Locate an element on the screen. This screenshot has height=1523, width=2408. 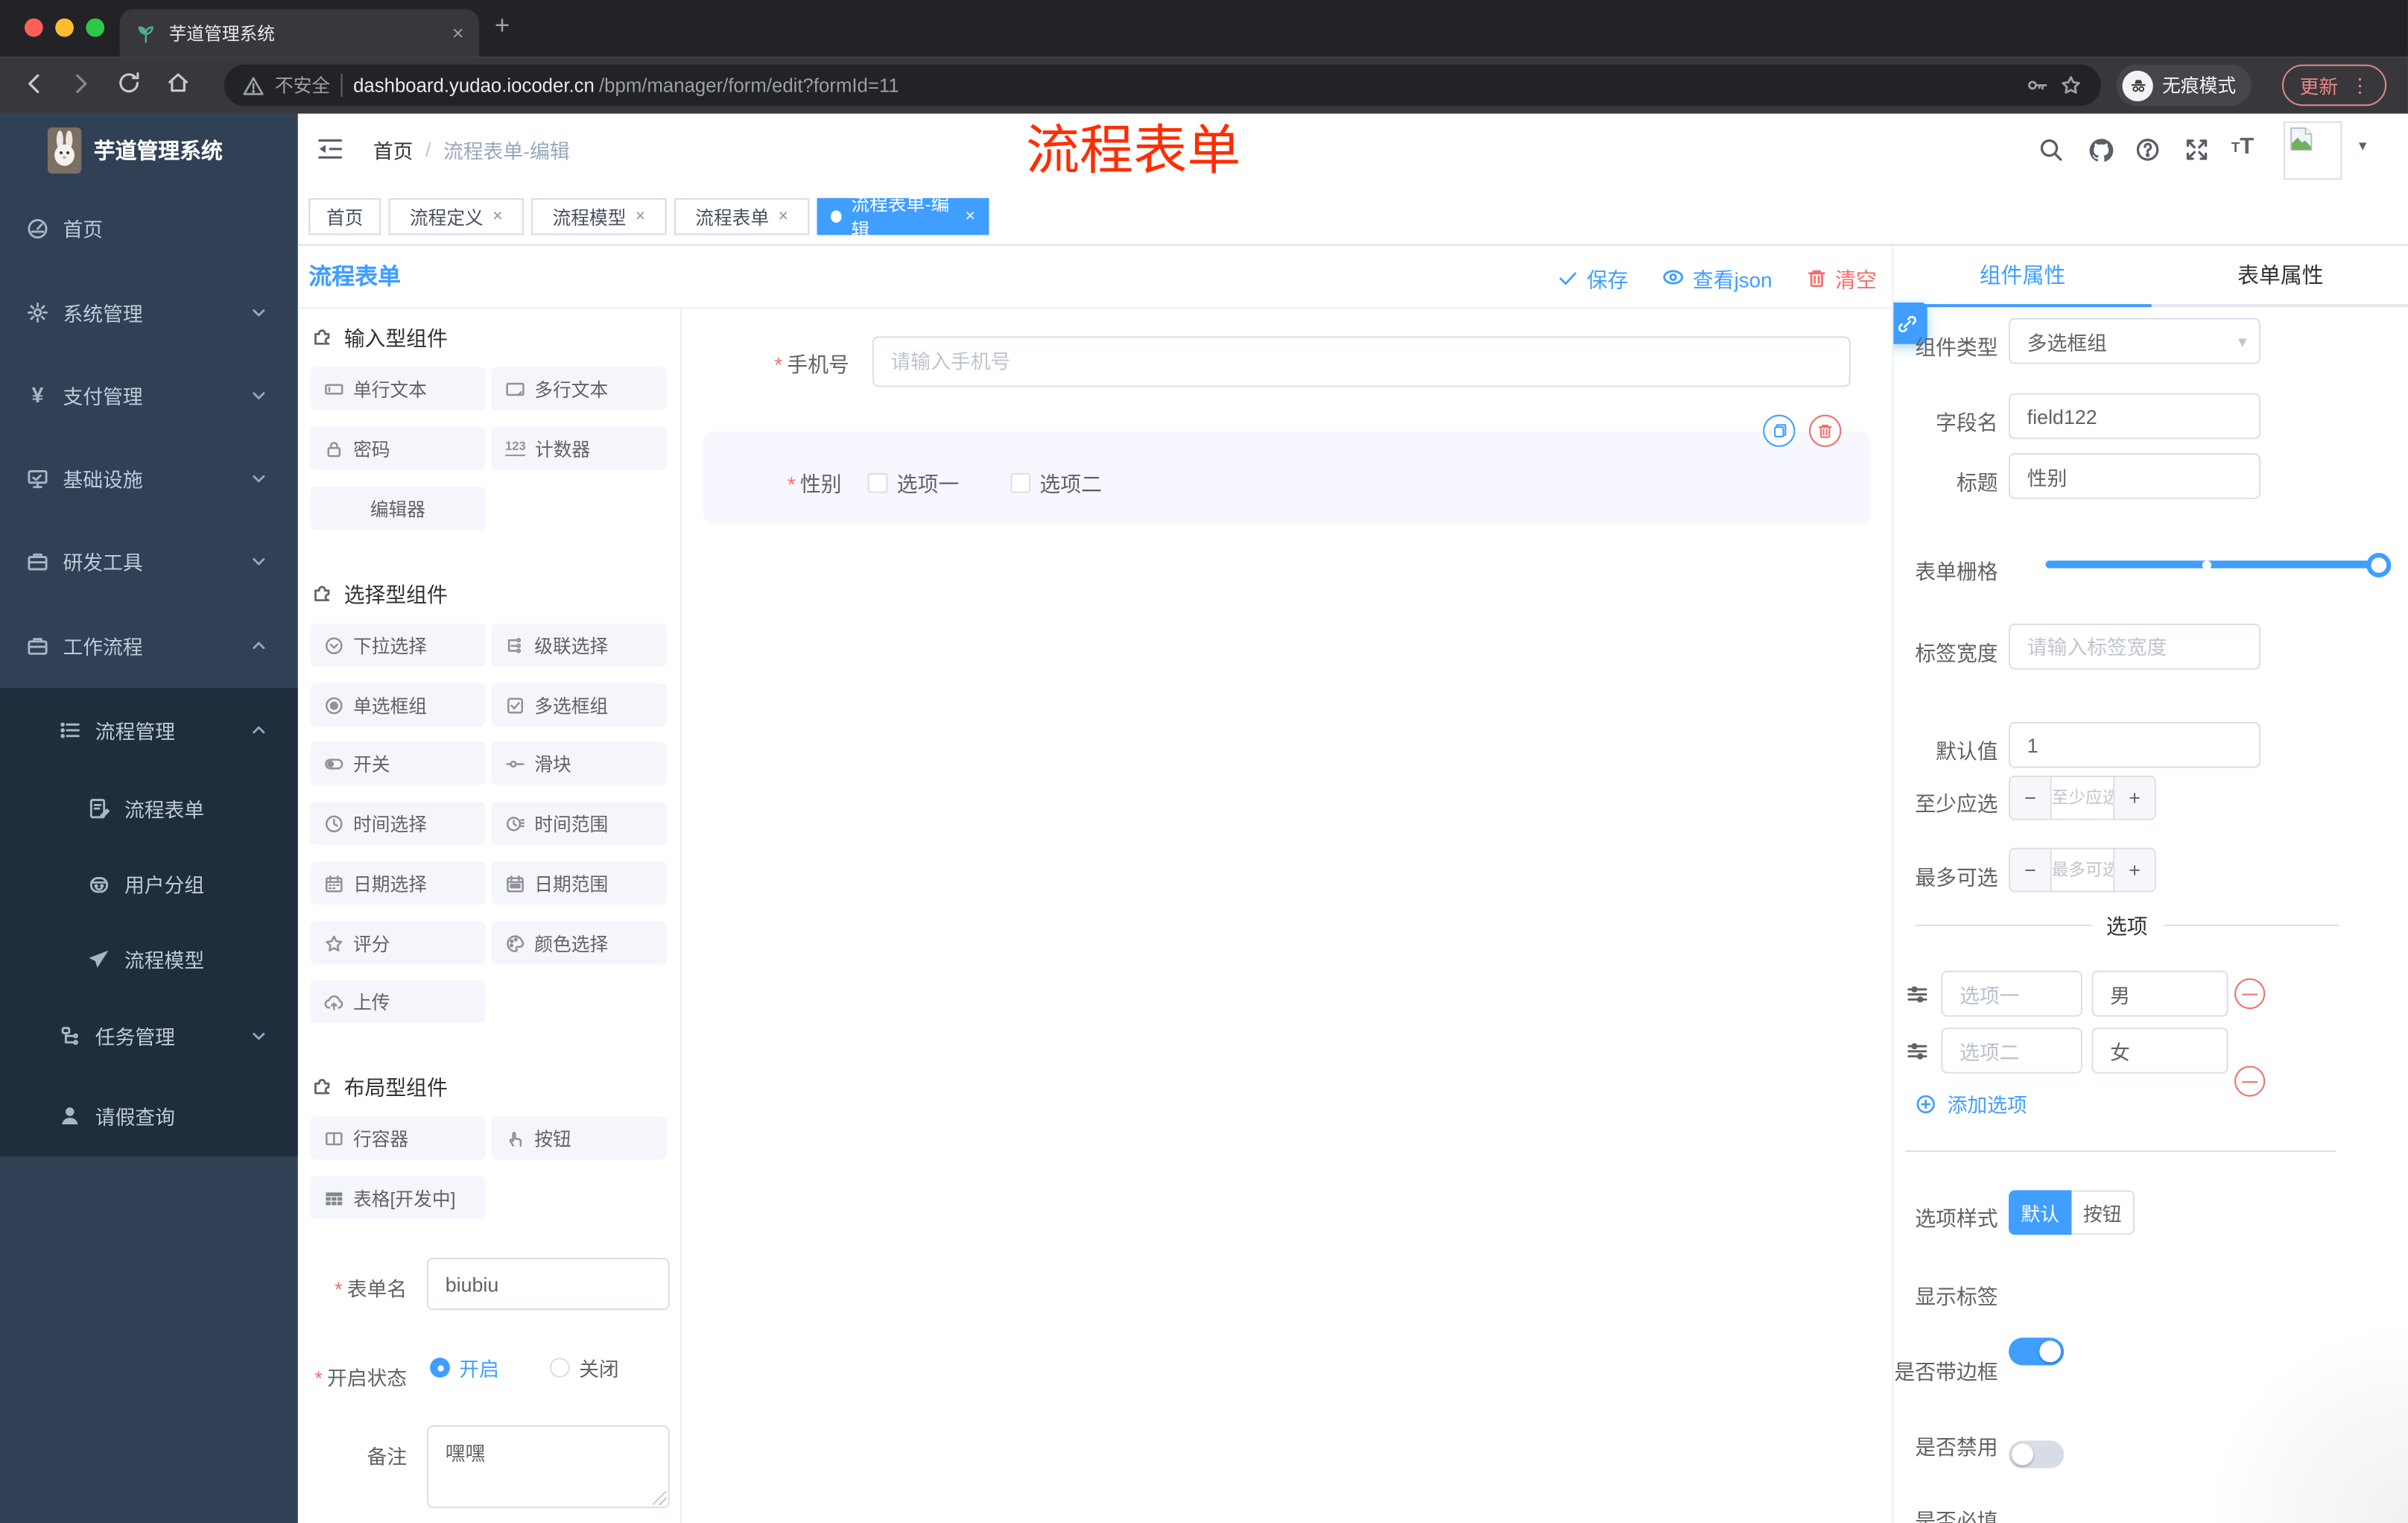
title-input is located at coordinates (2135, 476).